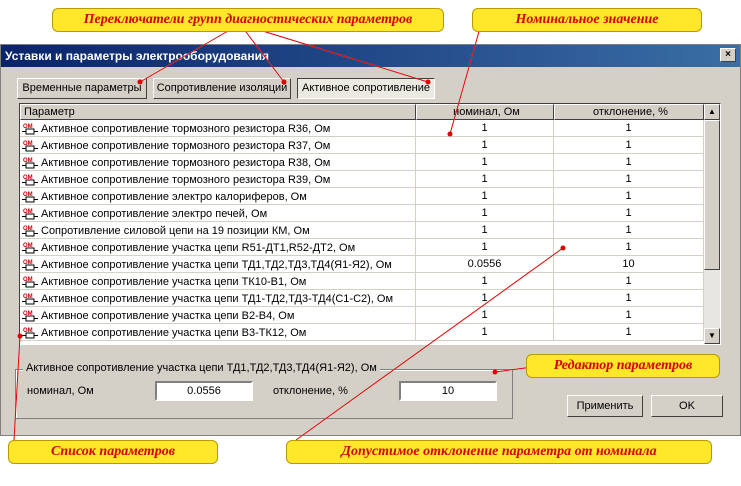 This screenshot has height=486, width=741. I want to click on nominal-input, so click(204, 391).